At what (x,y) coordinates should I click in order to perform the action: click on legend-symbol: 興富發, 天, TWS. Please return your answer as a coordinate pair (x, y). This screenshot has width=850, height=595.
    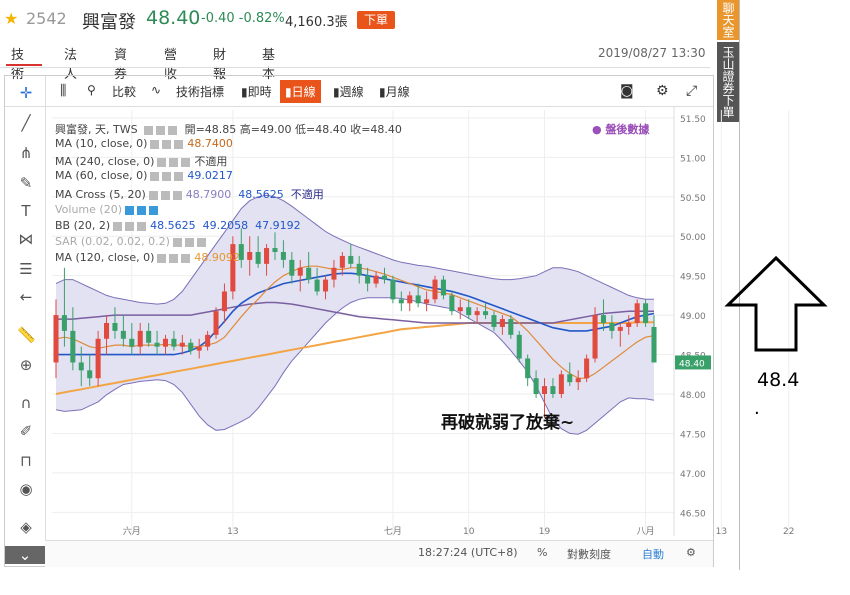
    Looking at the image, I should click on (96, 129).